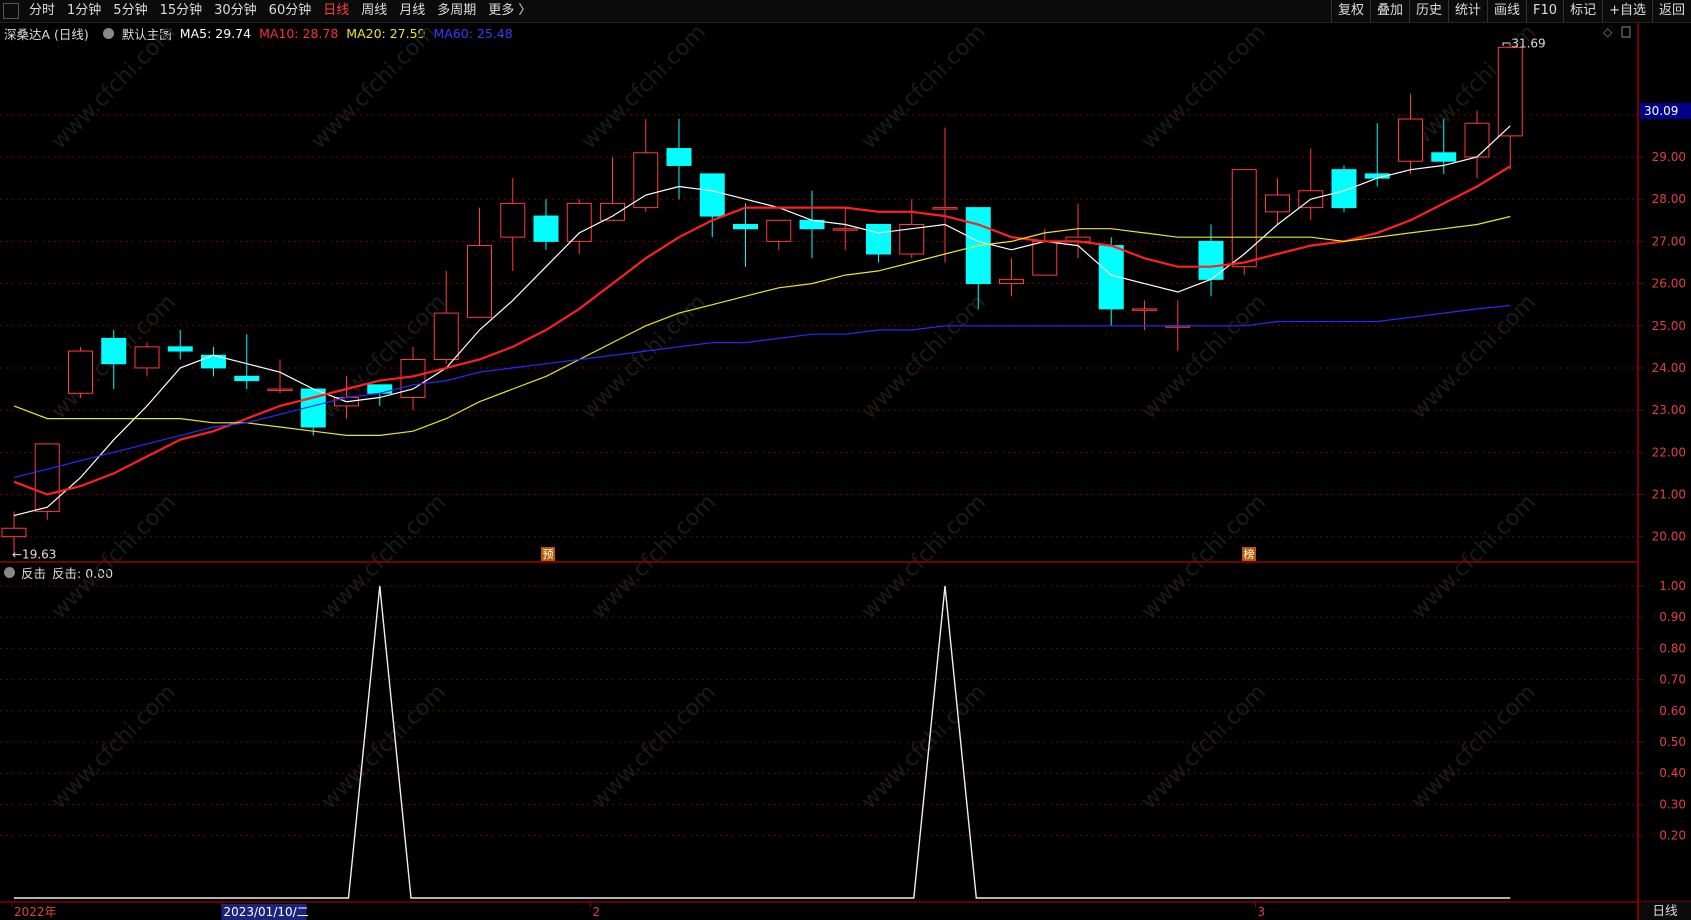 The height and width of the screenshot is (920, 1691). I want to click on y-tick-label: 27.00, so click(1669, 241).